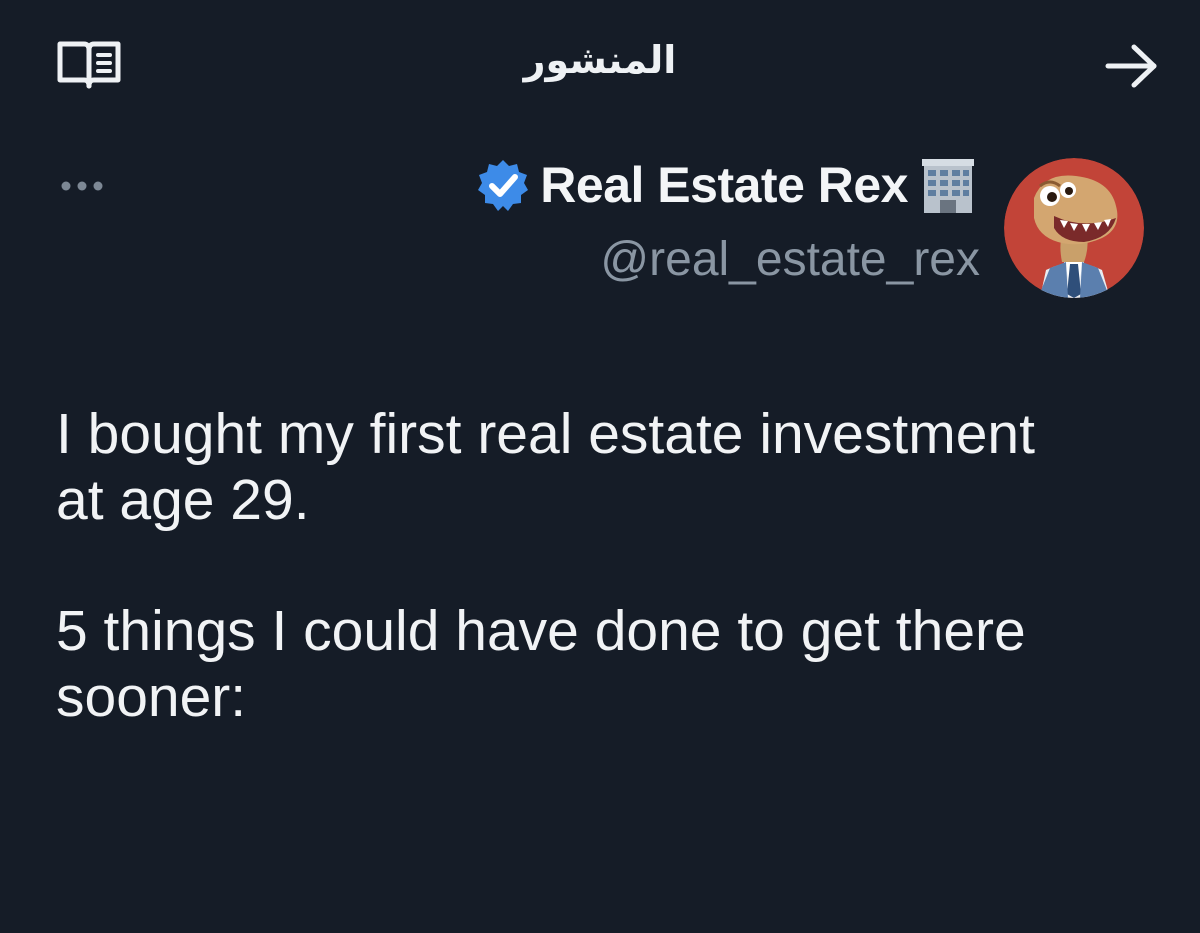 The width and height of the screenshot is (1200, 933). I want to click on avatar, so click(1074, 228).